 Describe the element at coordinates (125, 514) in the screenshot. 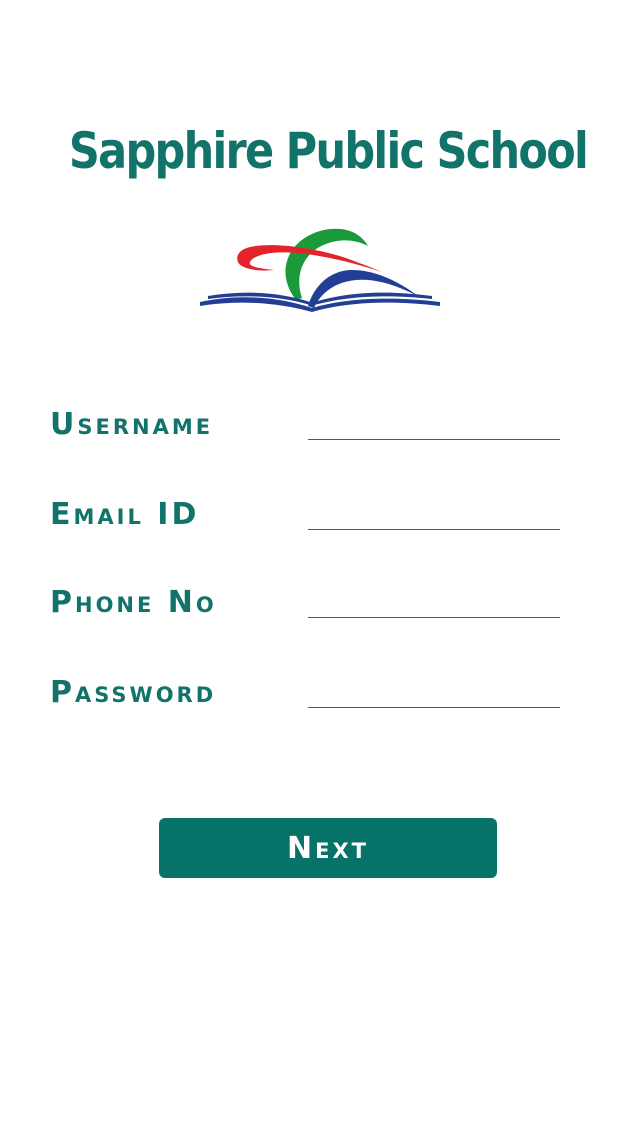

I see `email-label: Email ID` at that location.